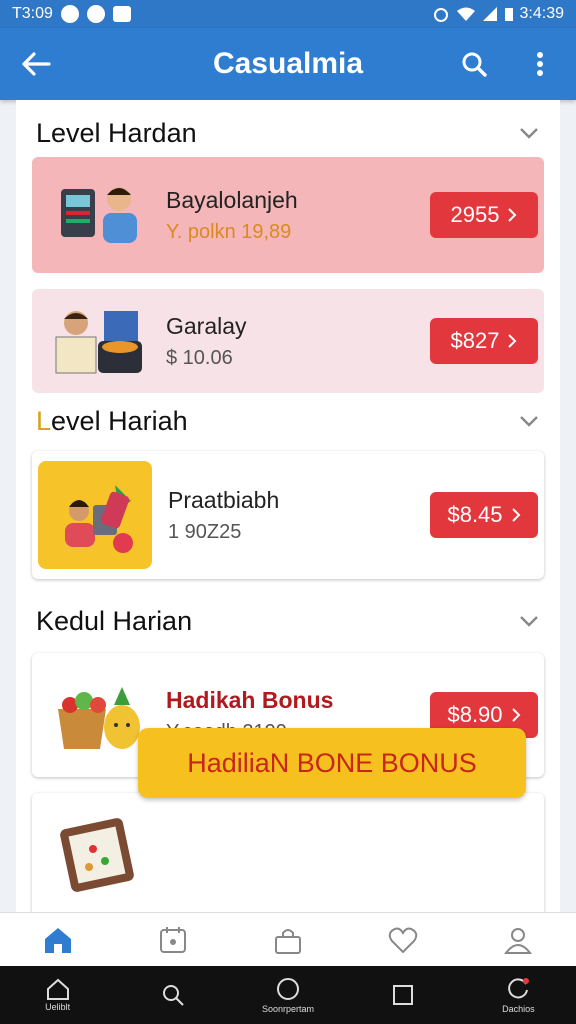 The width and height of the screenshot is (576, 1024). I want to click on deal-card: Garalay $ 10.06 $827, so click(288, 341).